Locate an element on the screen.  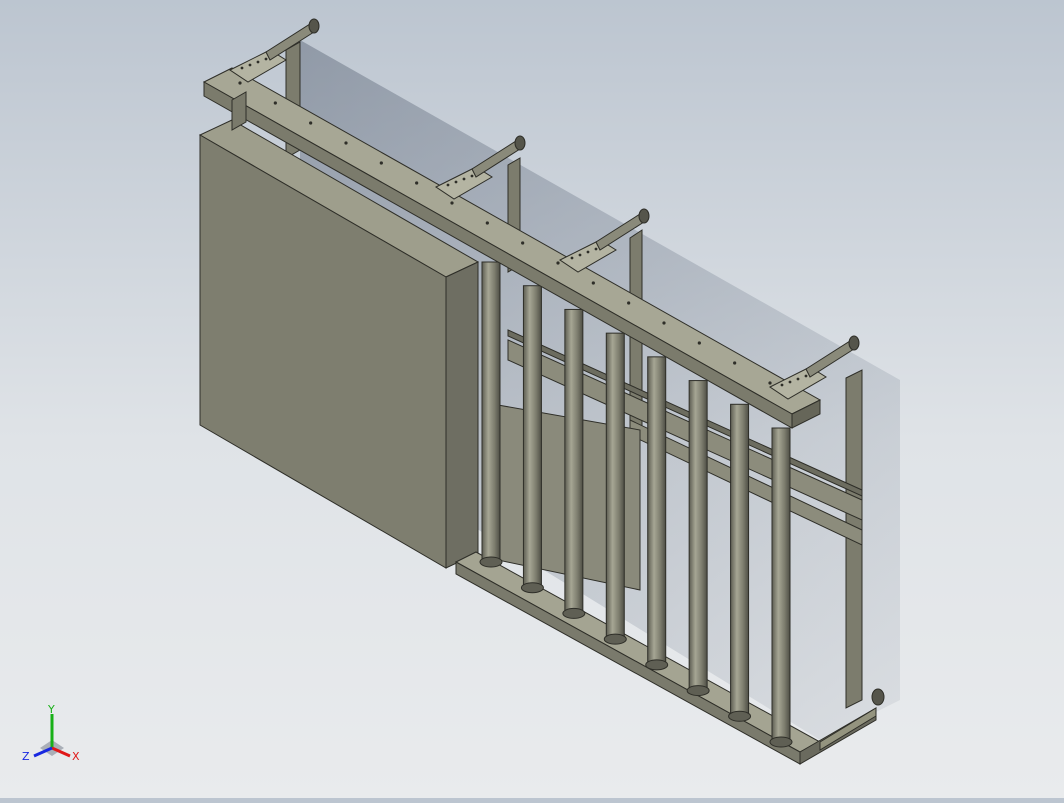
orientation-triad: Y X Z is located at coordinates (53, 735).